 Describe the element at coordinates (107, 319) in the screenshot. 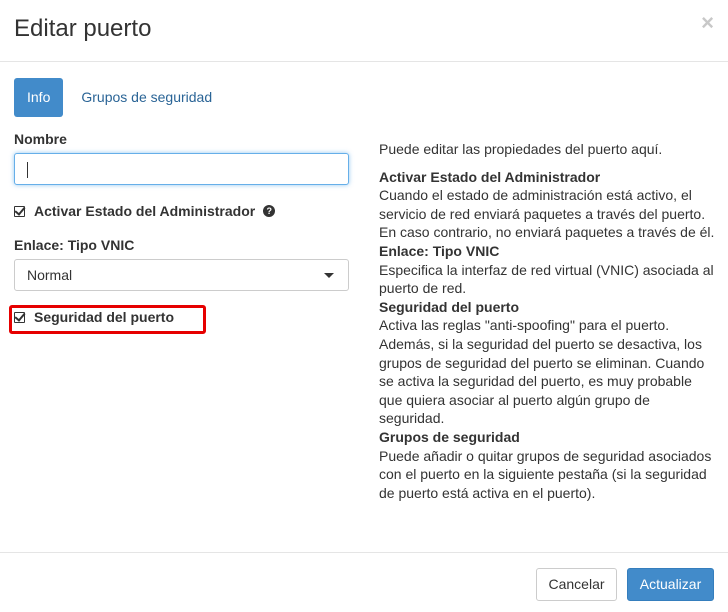

I see `highlight-box` at that location.